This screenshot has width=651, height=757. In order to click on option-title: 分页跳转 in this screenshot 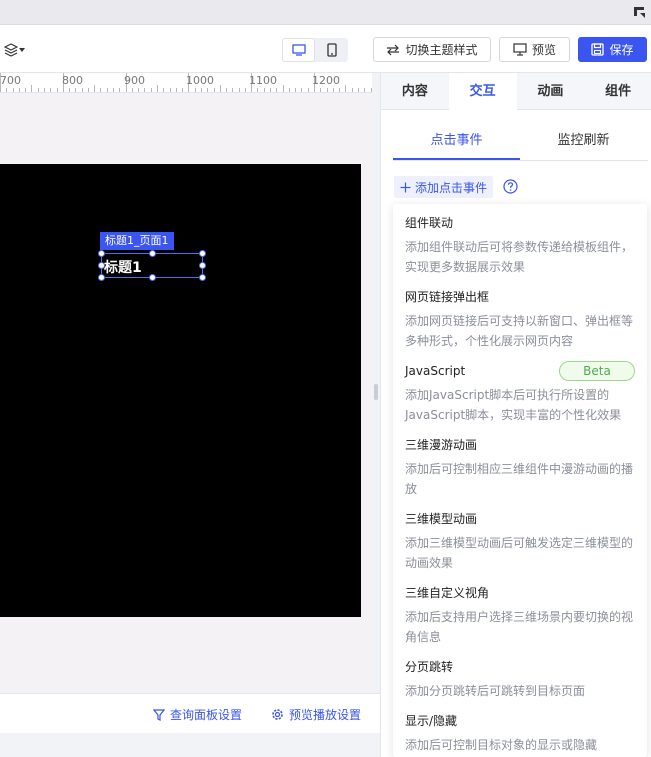, I will do `click(429, 667)`.